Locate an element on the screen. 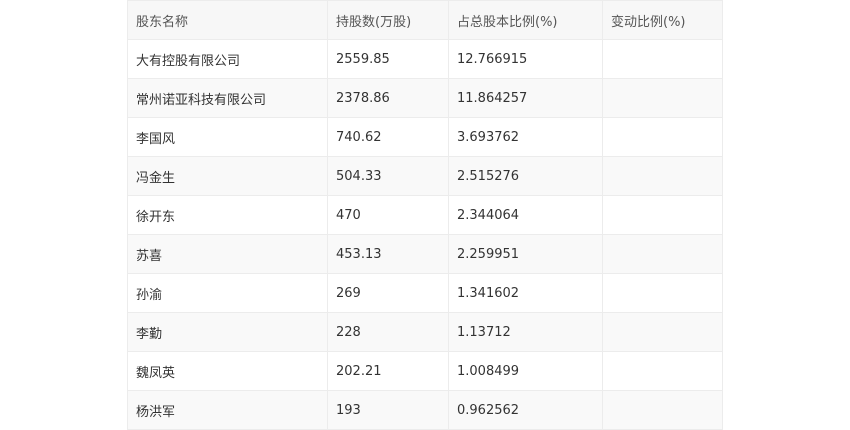  header-share-ratio: 占总股本比例(%) is located at coordinates (525, 20).